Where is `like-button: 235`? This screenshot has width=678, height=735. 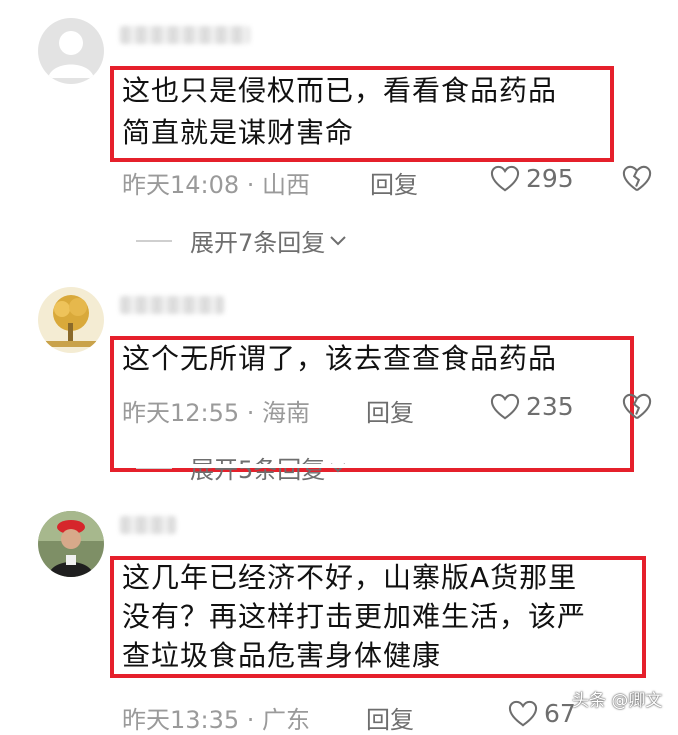 like-button: 235 is located at coordinates (532, 406).